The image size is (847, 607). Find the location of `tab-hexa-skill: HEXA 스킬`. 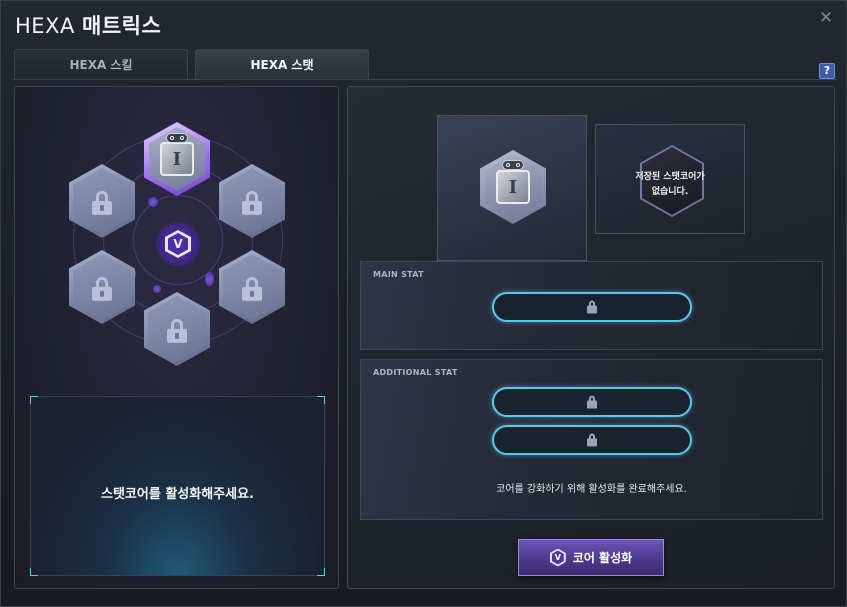

tab-hexa-skill: HEXA 스킬 is located at coordinates (101, 64).